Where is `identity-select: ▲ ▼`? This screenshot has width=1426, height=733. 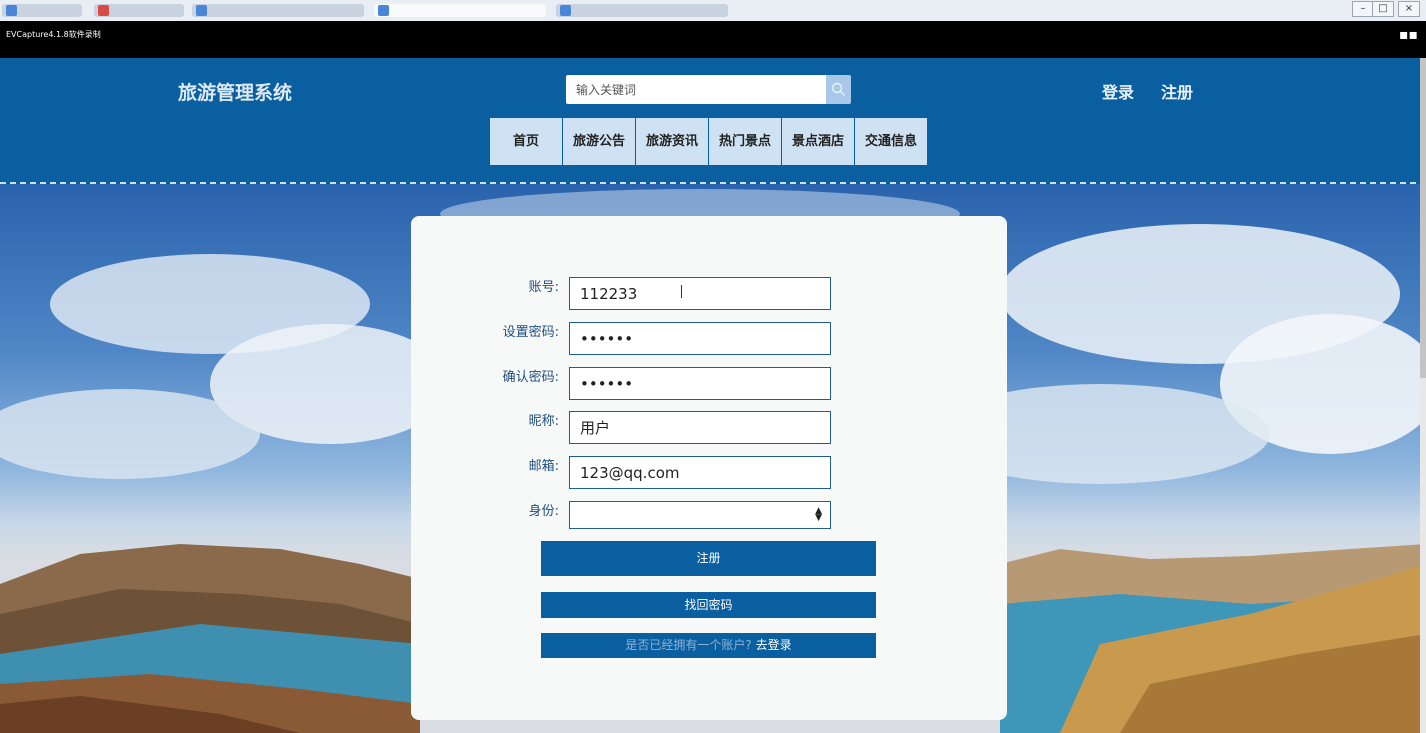
identity-select: ▲ ▼ is located at coordinates (700, 515).